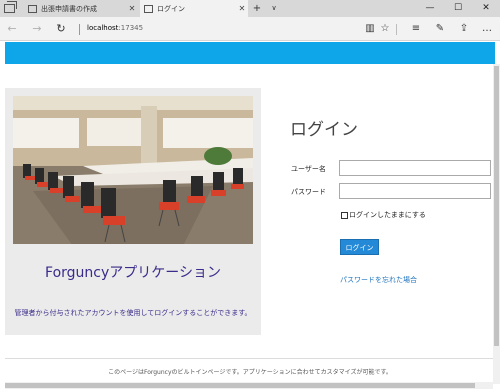 Image resolution: width=500 pixels, height=389 pixels. I want to click on browser-tab-bar: 出張申請書の作成 ✕ ログイン ✕ + ∨ — ☐ ✕, so click(250, 8).